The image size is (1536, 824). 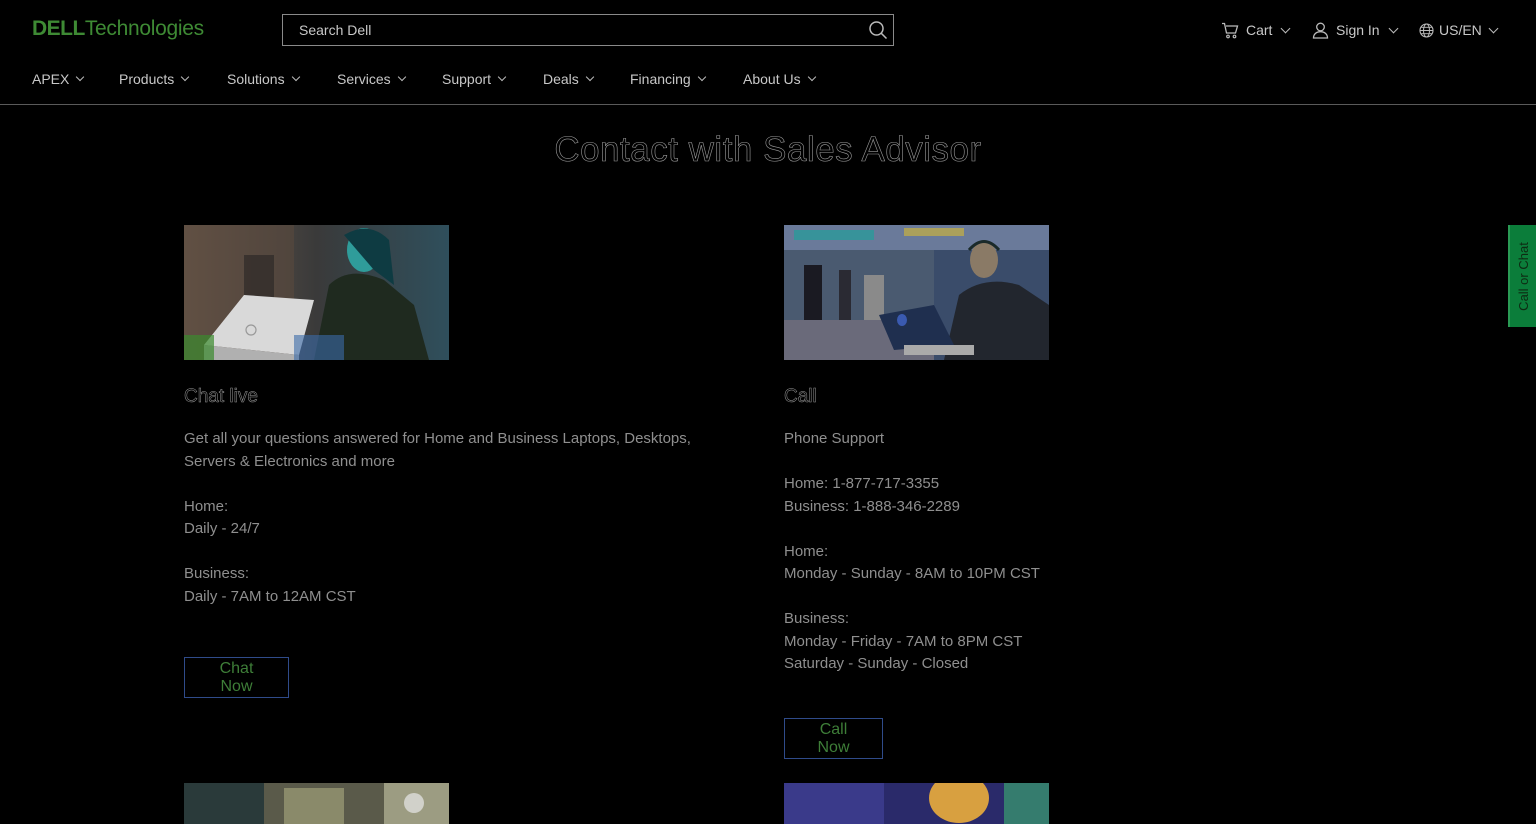 I want to click on nav-item-support: Support, so click(x=474, y=79).